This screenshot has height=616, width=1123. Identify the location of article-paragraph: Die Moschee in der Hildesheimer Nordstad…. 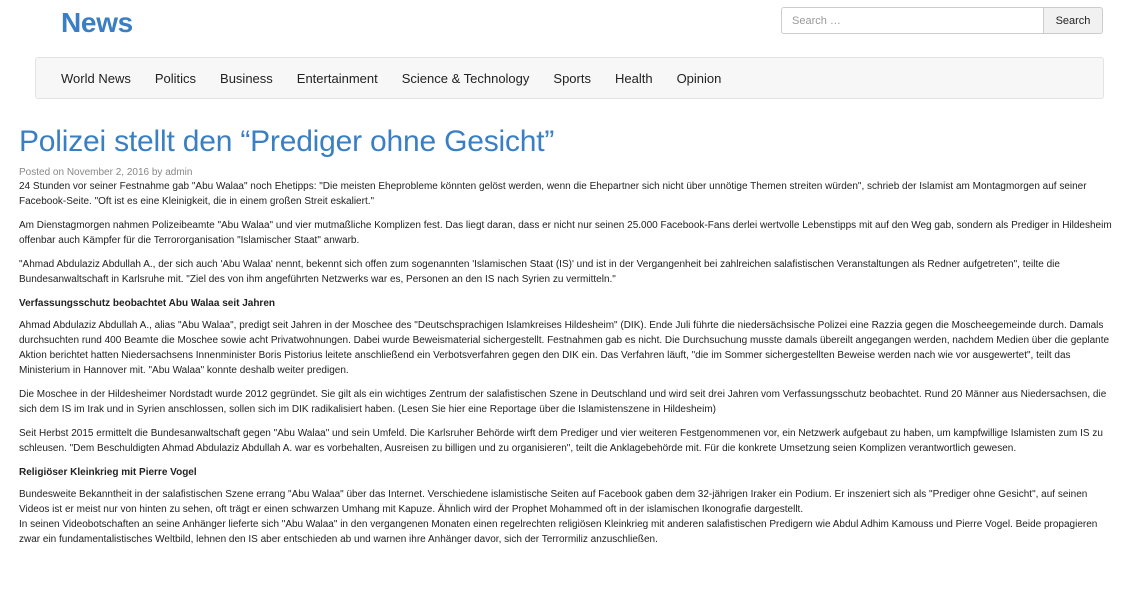
(563, 402).